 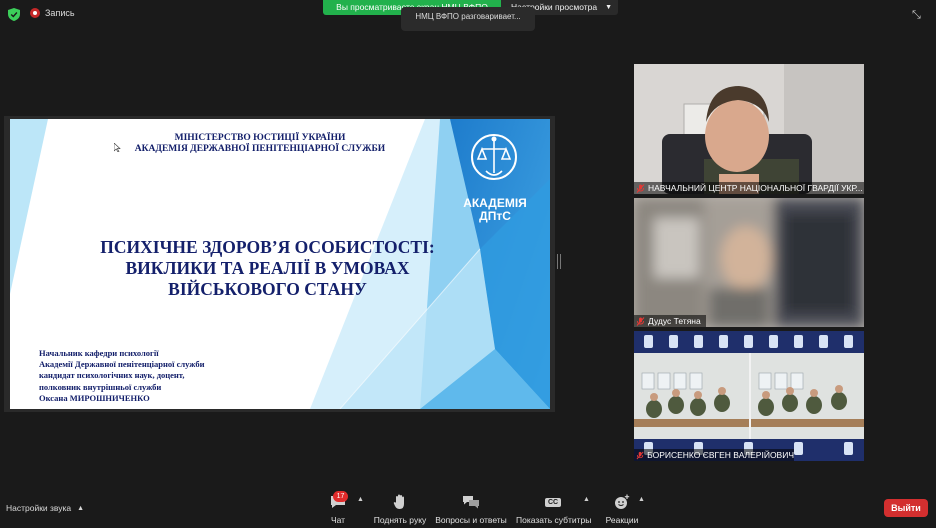 I want to click on recording-indicator: Запись, so click(x=52, y=13).